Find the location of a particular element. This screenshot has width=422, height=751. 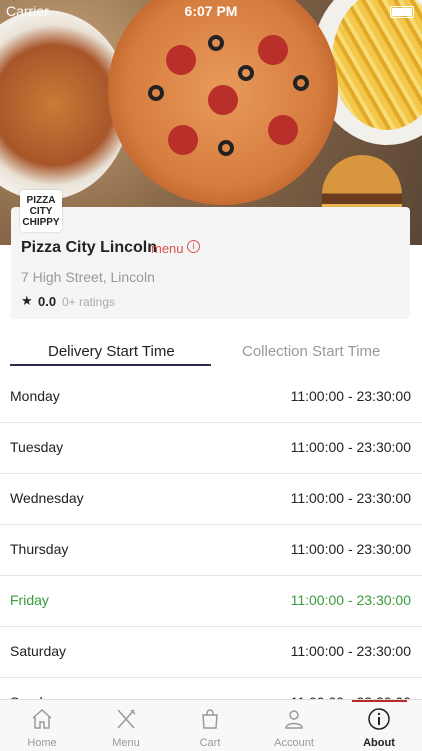

tabbar-about: About is located at coordinates (379, 725).